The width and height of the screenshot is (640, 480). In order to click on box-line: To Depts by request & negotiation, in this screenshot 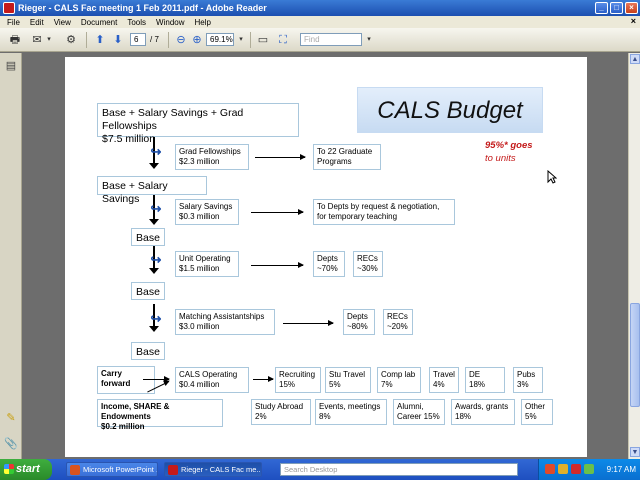, I will do `click(378, 206)`.